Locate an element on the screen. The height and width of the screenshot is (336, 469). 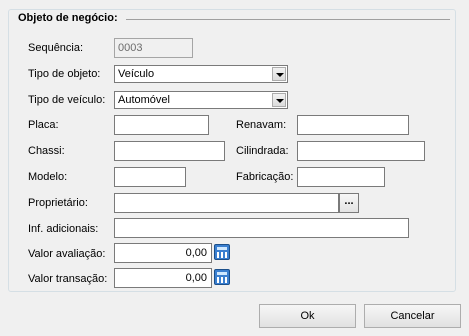
placa-label: Placa: is located at coordinates (43, 125).